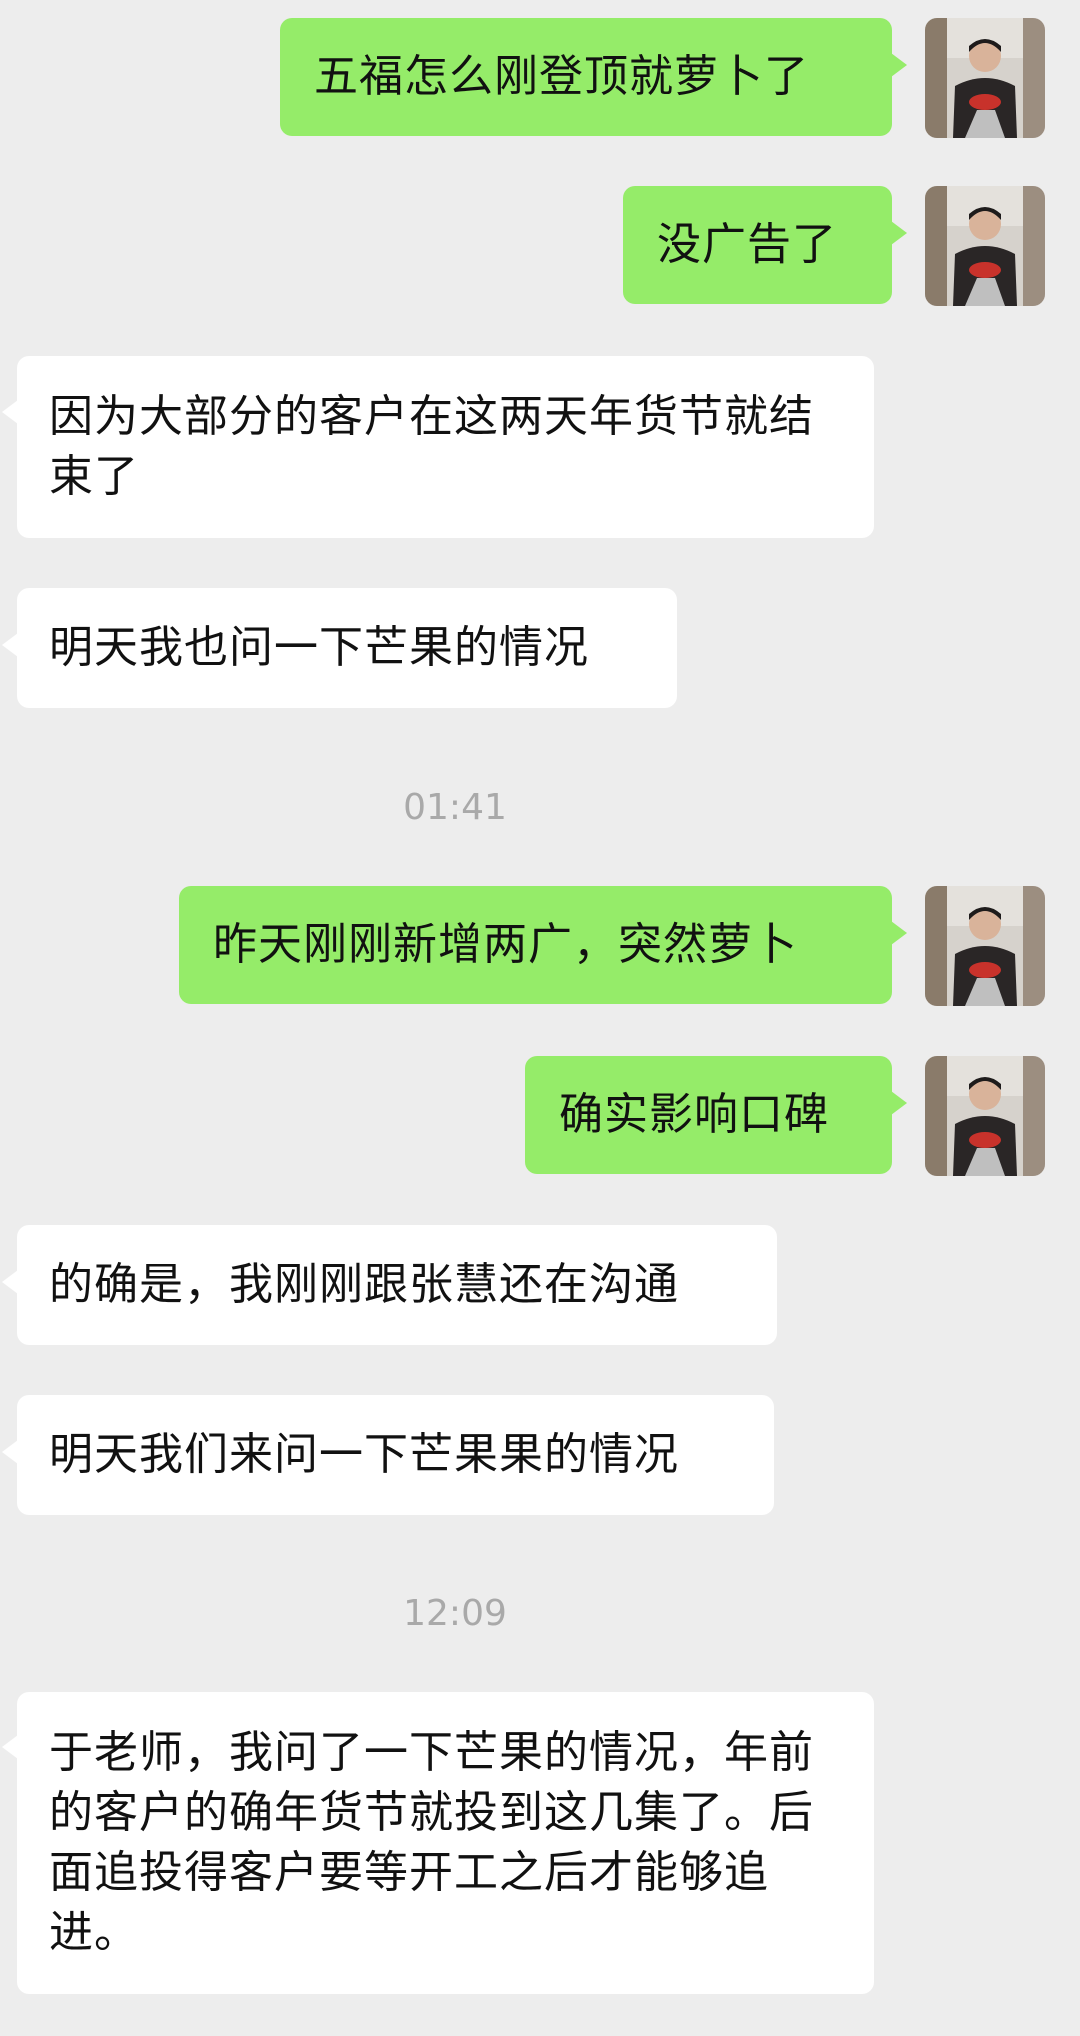 The image size is (1080, 2036). I want to click on outgoing-message-bubble: 没广告了, so click(757, 245).